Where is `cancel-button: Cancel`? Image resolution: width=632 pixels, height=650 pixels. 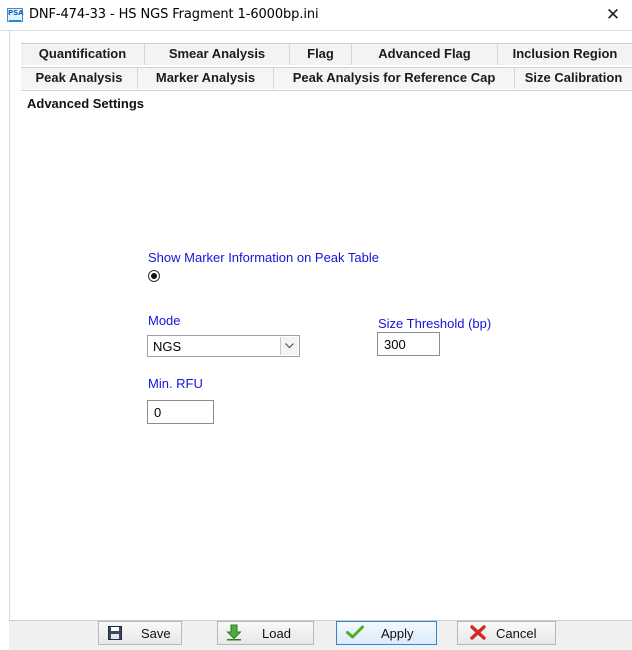 cancel-button: Cancel is located at coordinates (506, 633).